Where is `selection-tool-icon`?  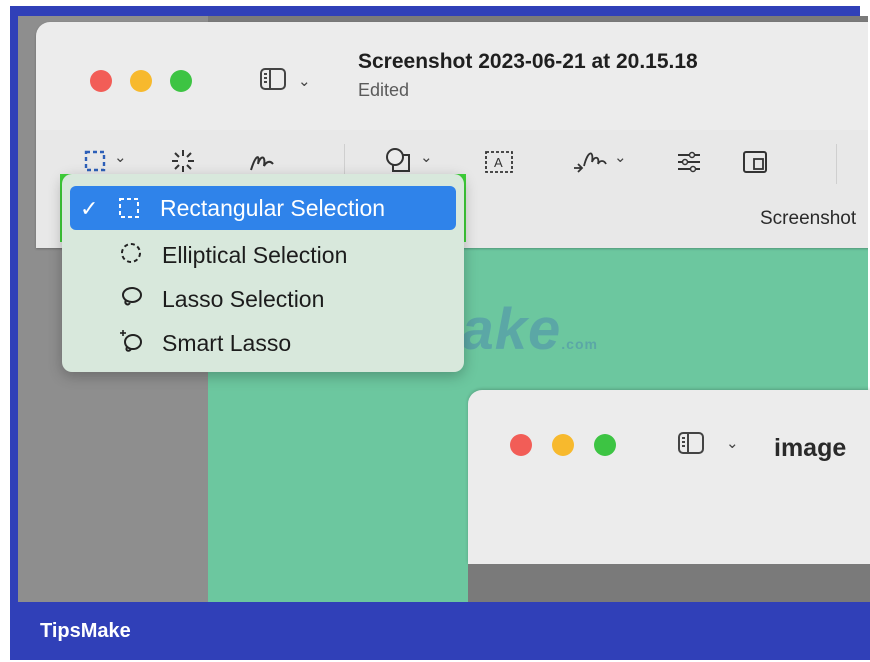
selection-tool-icon is located at coordinates (95, 161).